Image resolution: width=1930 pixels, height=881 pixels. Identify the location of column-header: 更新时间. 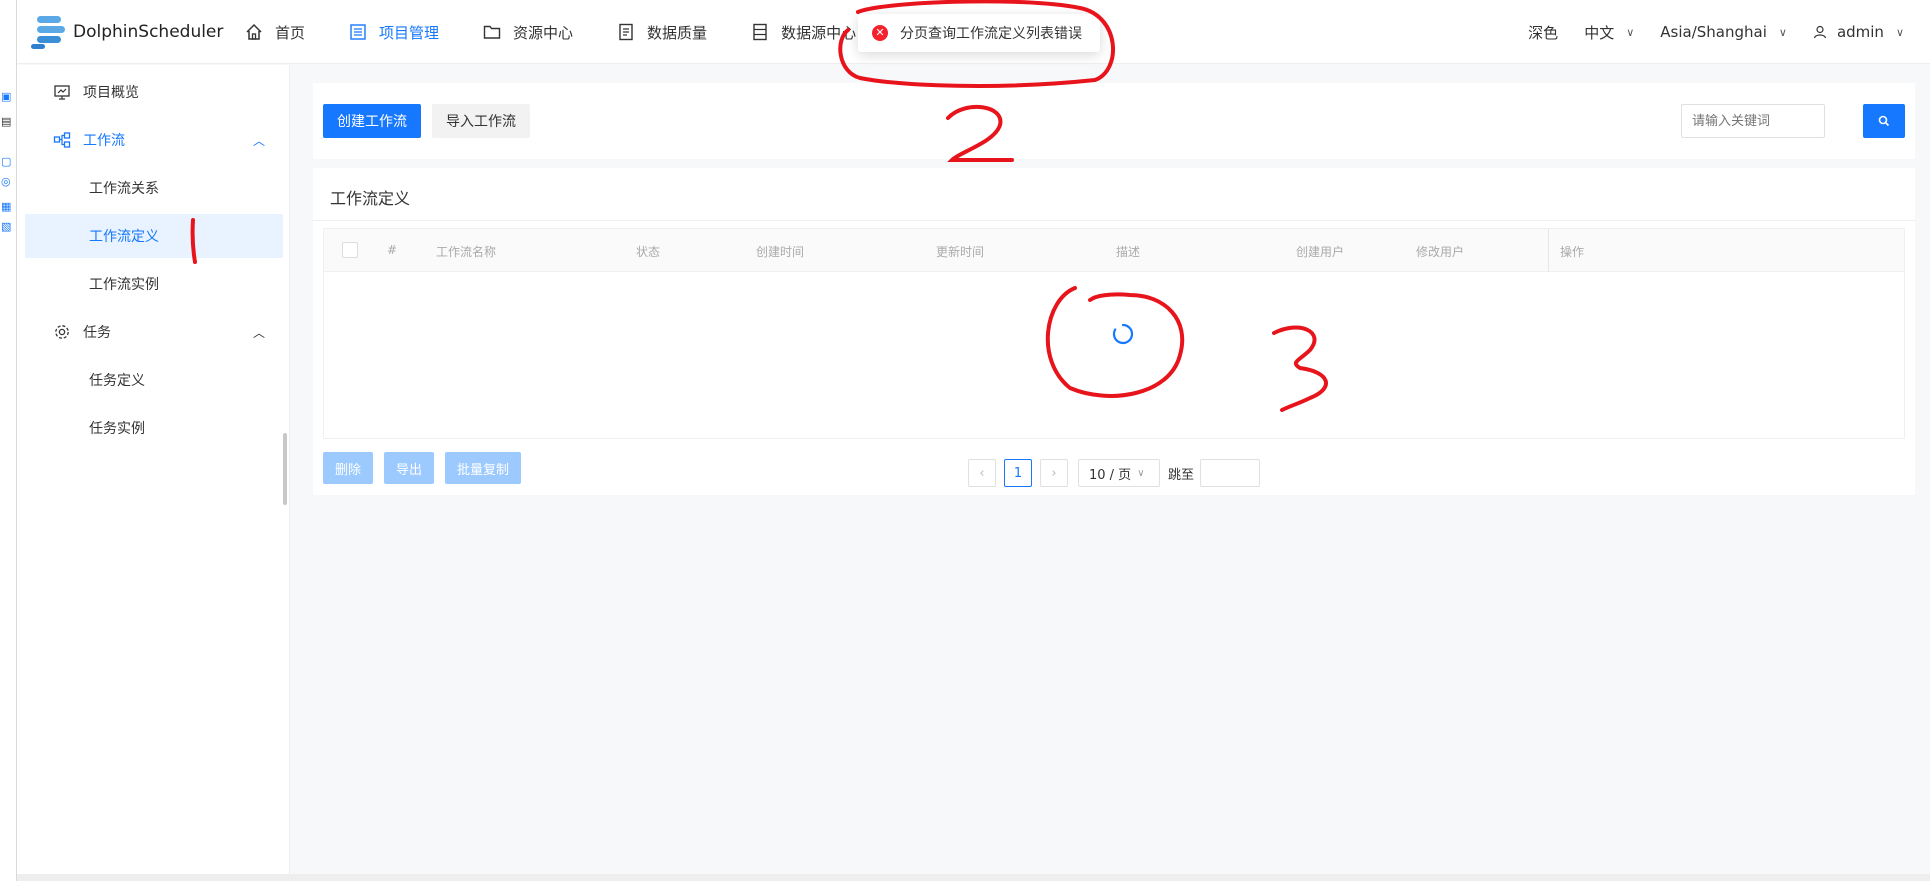
(960, 252).